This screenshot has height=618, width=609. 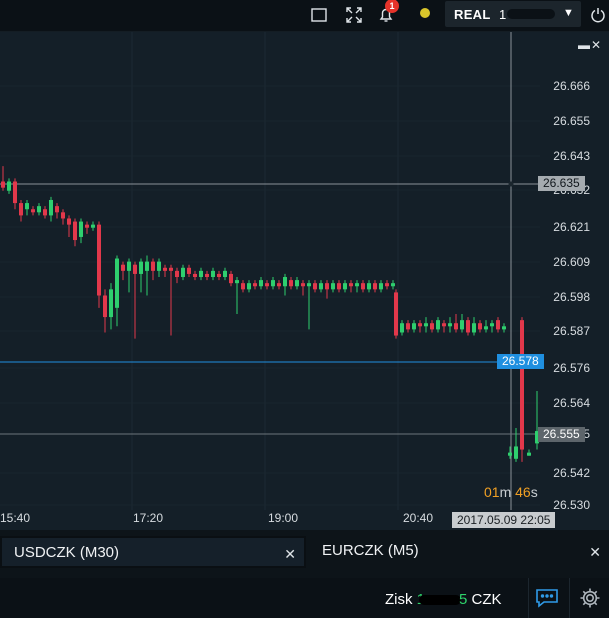 I want to click on y-tick-label: 26.609, so click(x=571, y=262).